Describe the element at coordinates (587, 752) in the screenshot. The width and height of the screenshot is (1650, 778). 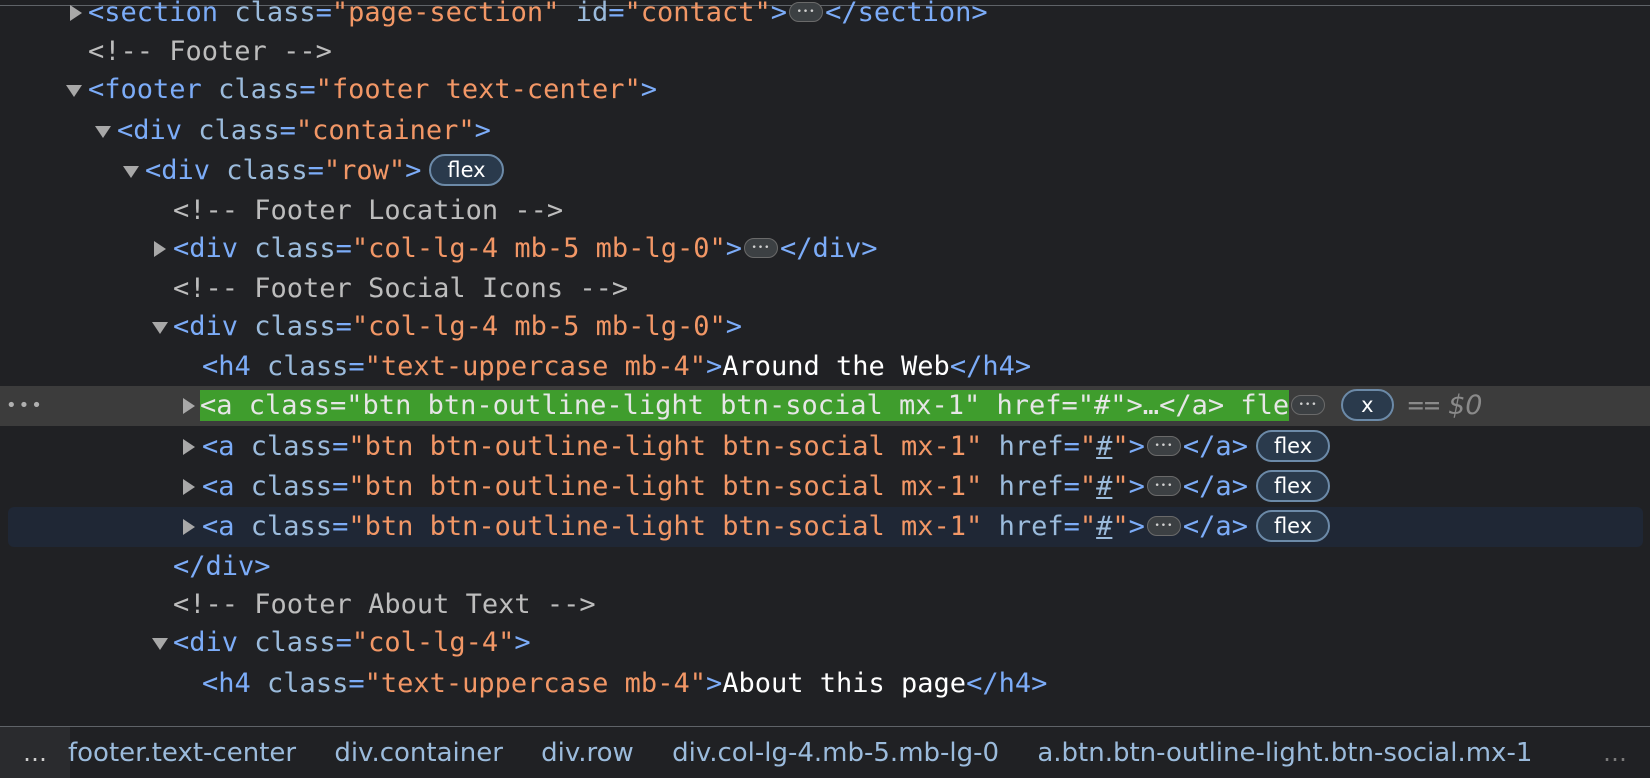
I see `breadcrumb-item: div.row` at that location.